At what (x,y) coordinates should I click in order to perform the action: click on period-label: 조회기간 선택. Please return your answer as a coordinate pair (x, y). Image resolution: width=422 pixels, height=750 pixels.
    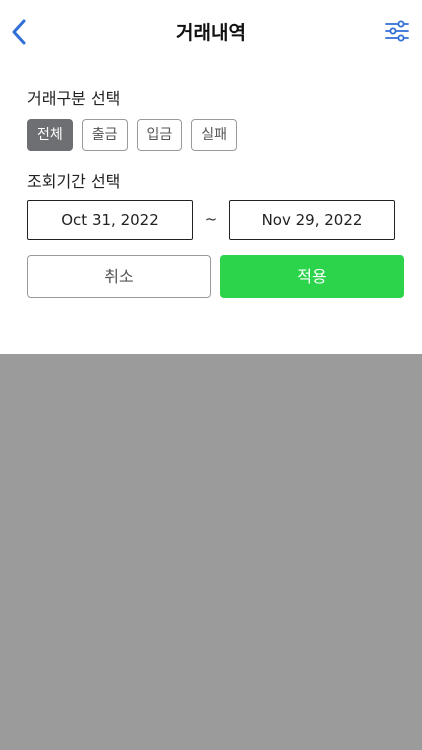
    Looking at the image, I should click on (74, 181).